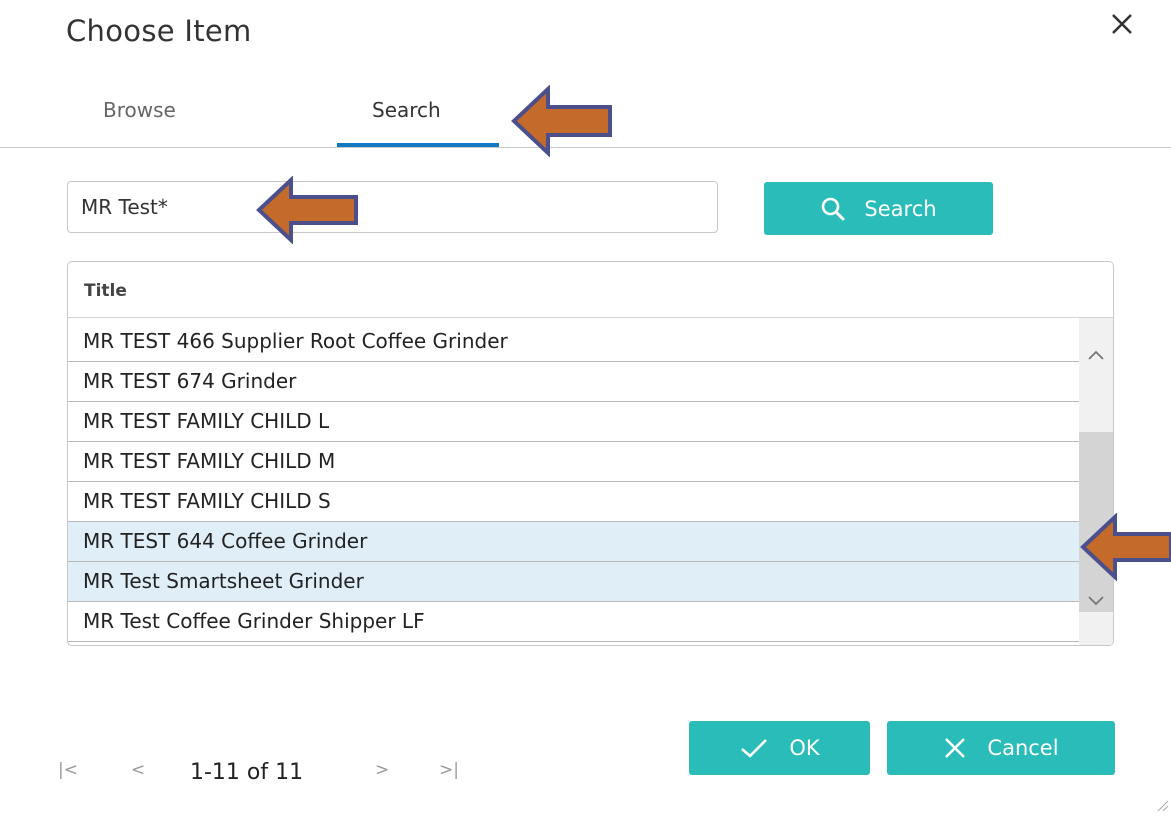 The height and width of the screenshot is (816, 1171). Describe the element at coordinates (449, 770) in the screenshot. I see `pager-last-button: >|` at that location.